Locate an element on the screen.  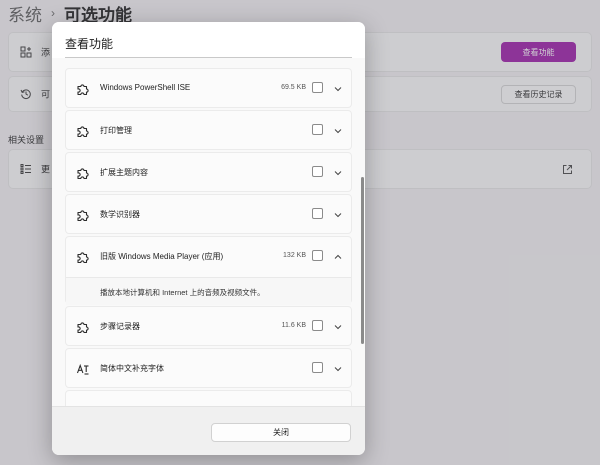
feature-item-math-recognizer: 数学识别器 is located at coordinates (208, 214).